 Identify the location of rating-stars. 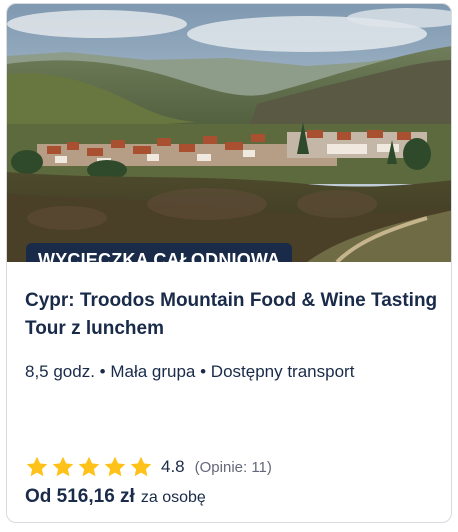
(89, 467).